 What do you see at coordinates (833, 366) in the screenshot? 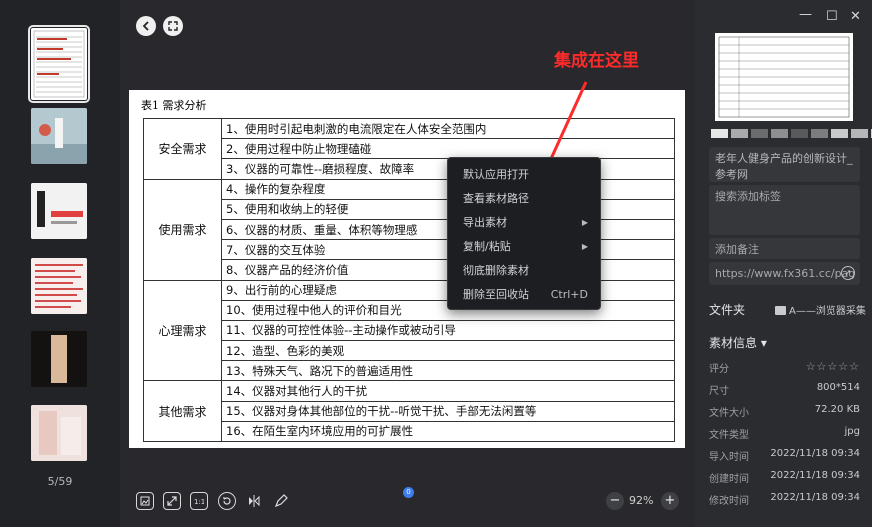
I see `rating-stars: ☆☆☆☆☆` at bounding box center [833, 366].